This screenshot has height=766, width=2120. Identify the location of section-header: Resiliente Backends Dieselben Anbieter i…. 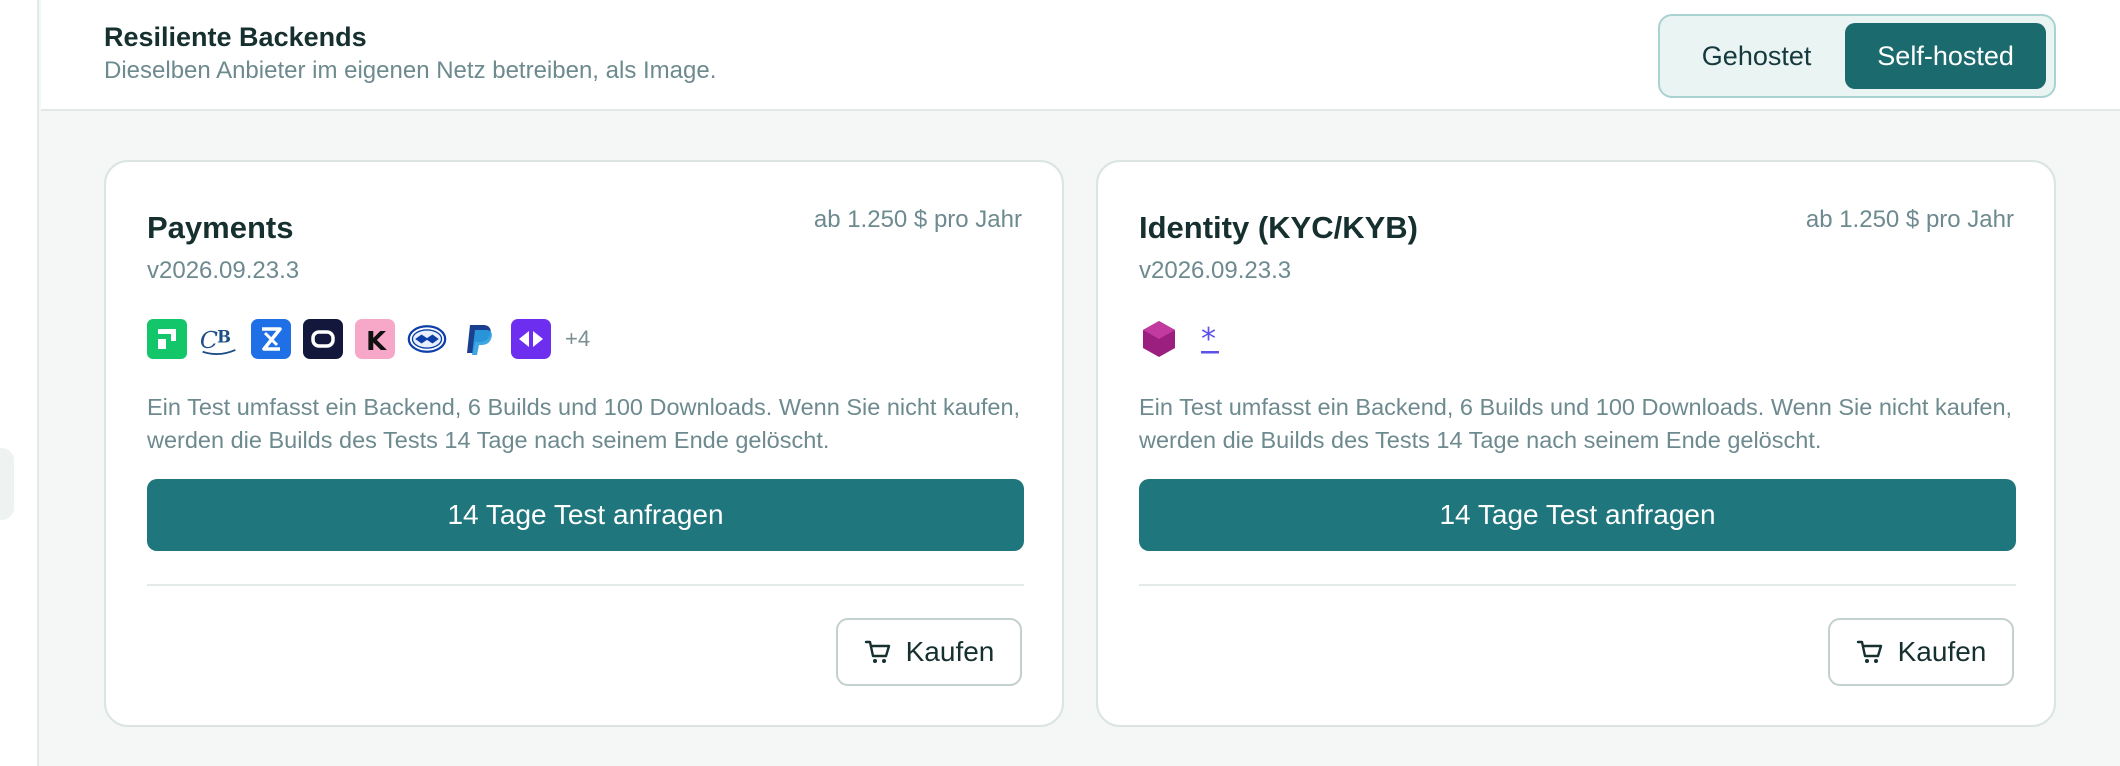
(1080, 55).